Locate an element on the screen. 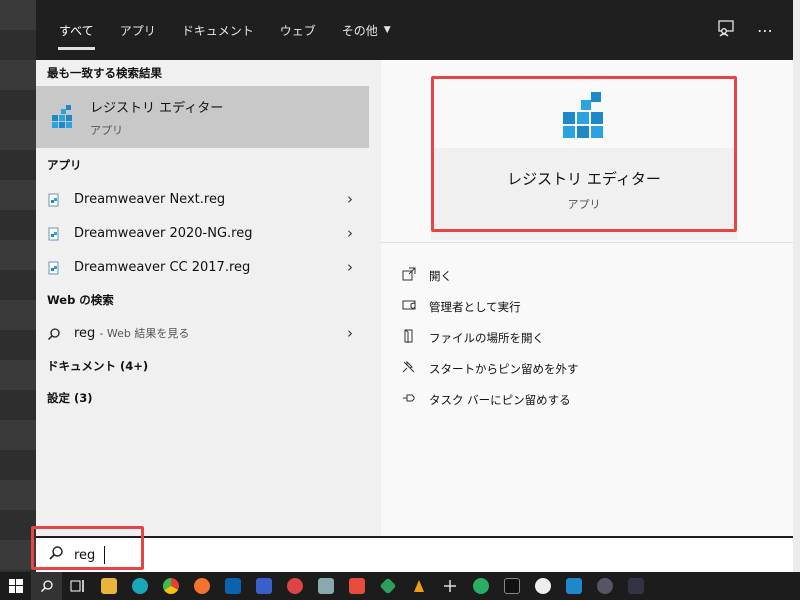 The width and height of the screenshot is (800, 600). action-pin-taskbar-label: タスク バーにピン留めする is located at coordinates (500, 399).